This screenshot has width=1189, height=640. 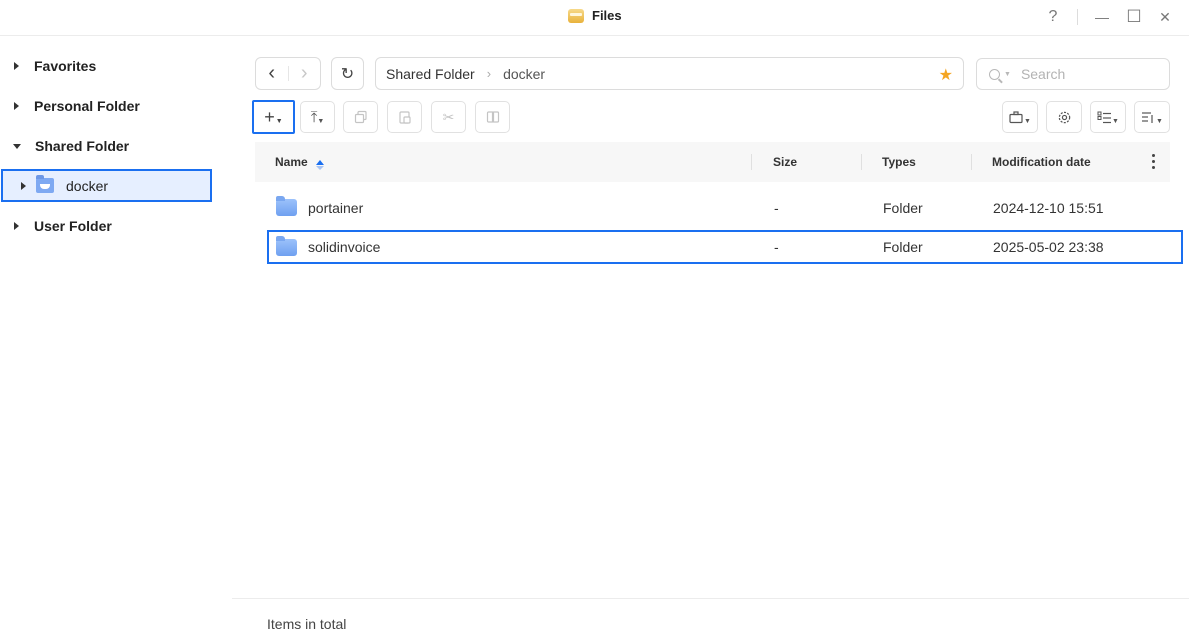 I want to click on items-total-label: Items in total, so click(x=307, y=624).